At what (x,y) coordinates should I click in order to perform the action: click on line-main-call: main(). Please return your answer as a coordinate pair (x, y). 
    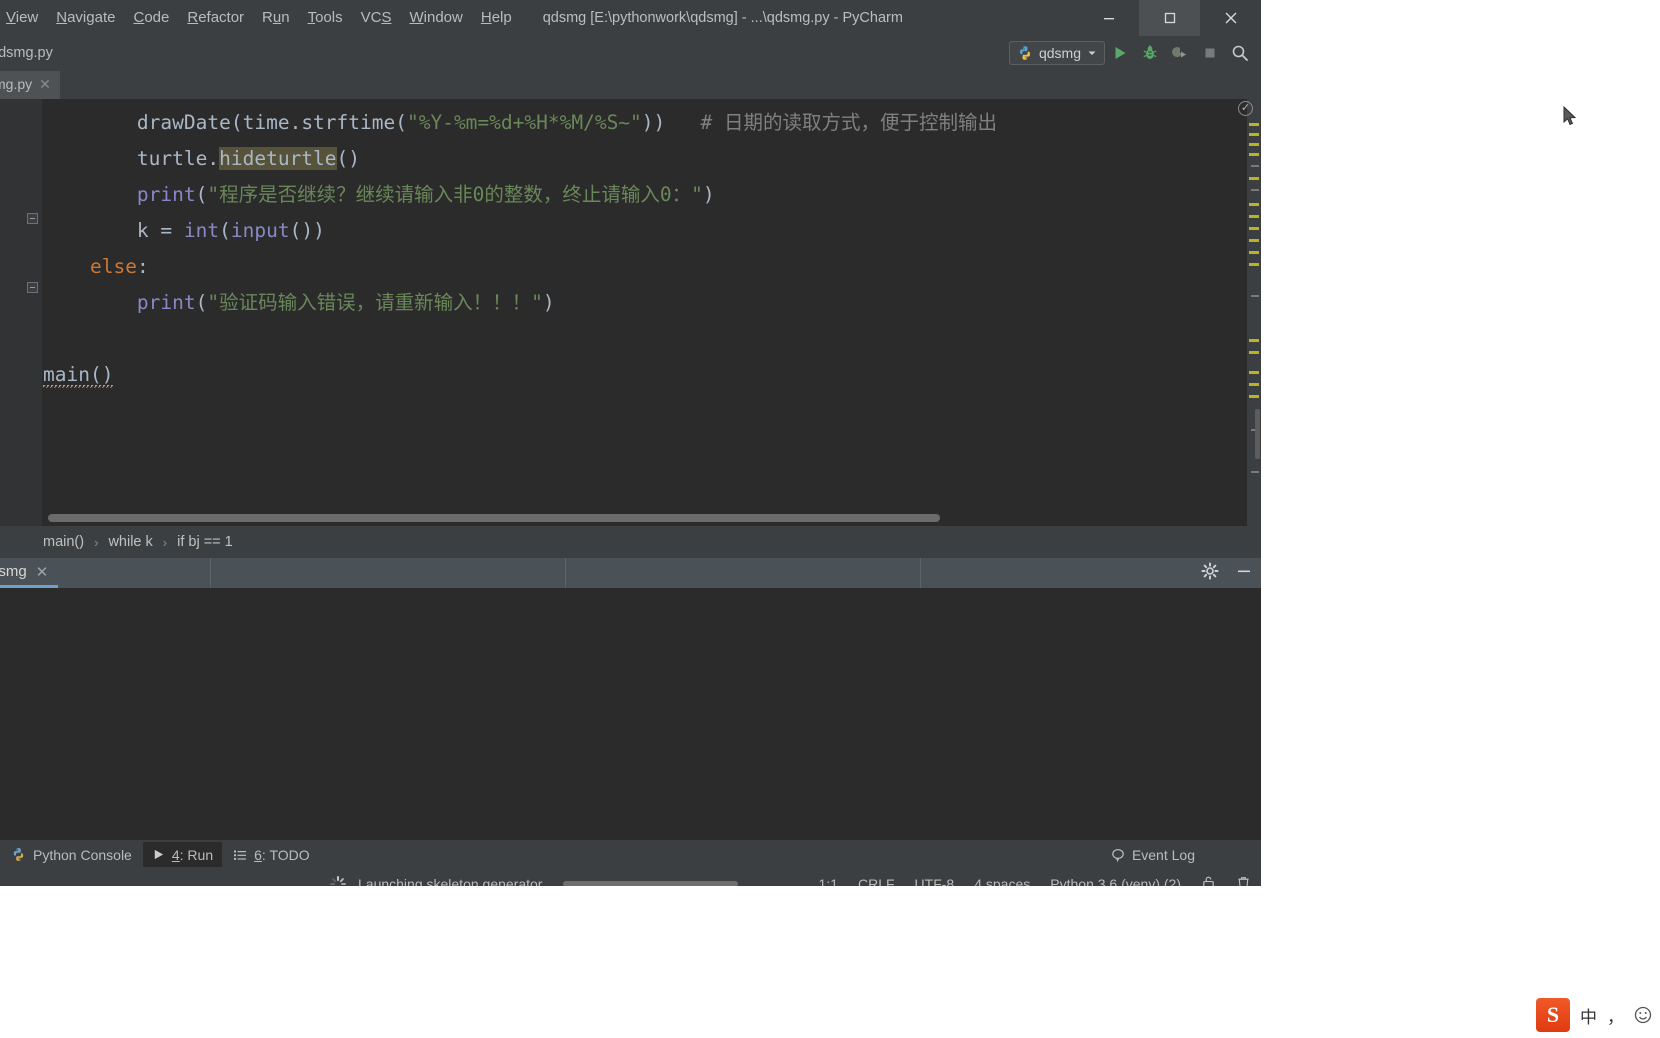
    Looking at the image, I should click on (652, 375).